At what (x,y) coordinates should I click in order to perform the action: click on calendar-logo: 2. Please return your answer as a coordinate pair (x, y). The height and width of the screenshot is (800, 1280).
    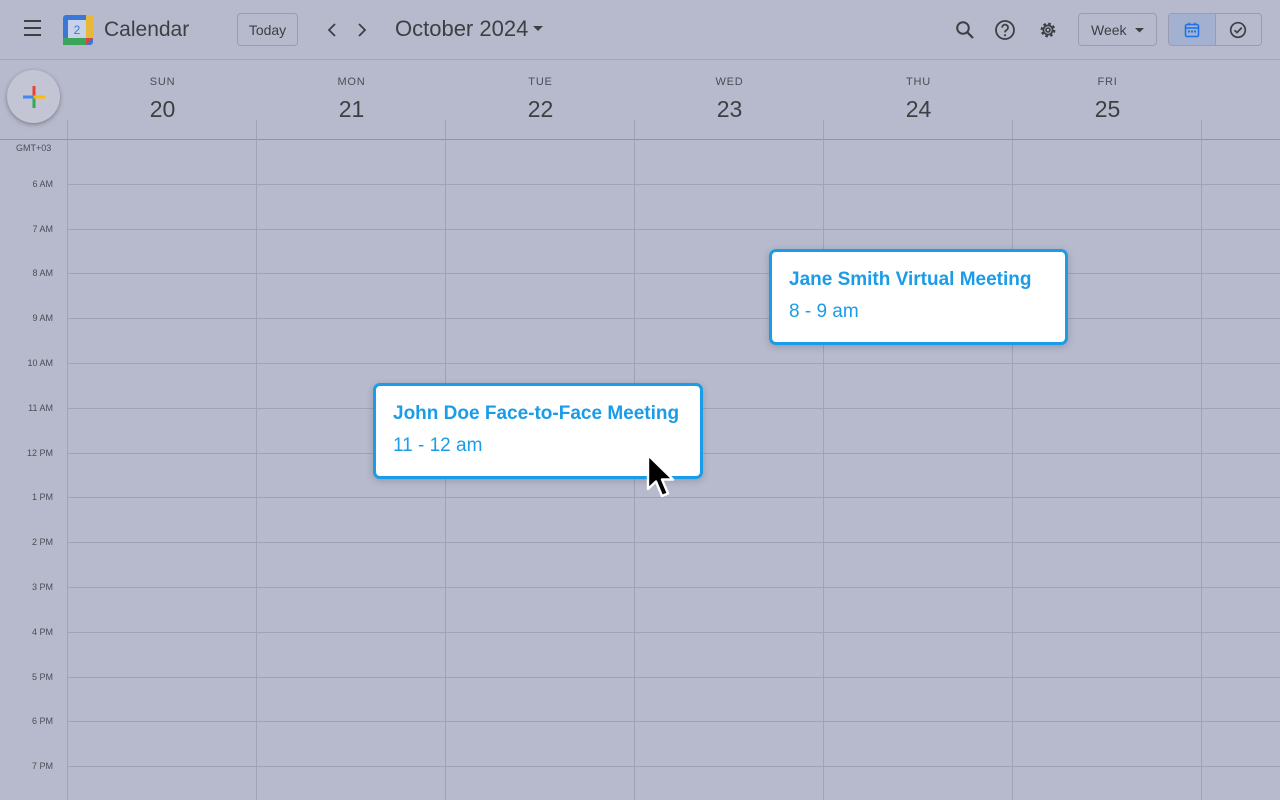
    Looking at the image, I should click on (78, 30).